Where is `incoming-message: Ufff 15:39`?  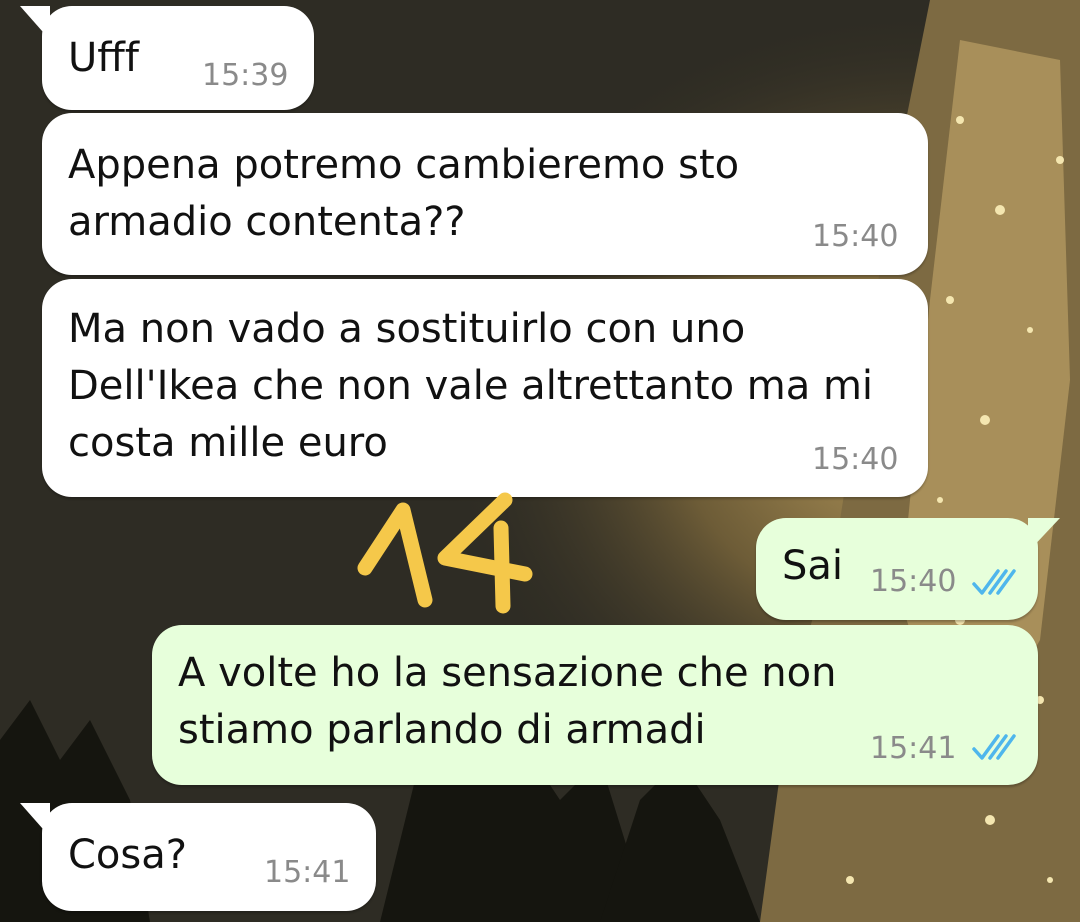
incoming-message: Ufff 15:39 is located at coordinates (178, 58).